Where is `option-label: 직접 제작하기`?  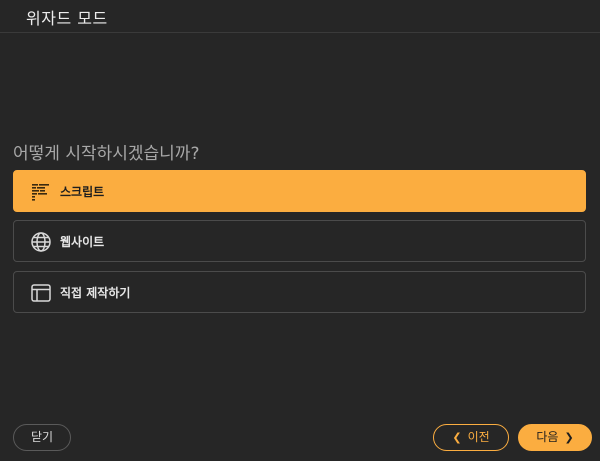
option-label: 직접 제작하기 is located at coordinates (95, 293).